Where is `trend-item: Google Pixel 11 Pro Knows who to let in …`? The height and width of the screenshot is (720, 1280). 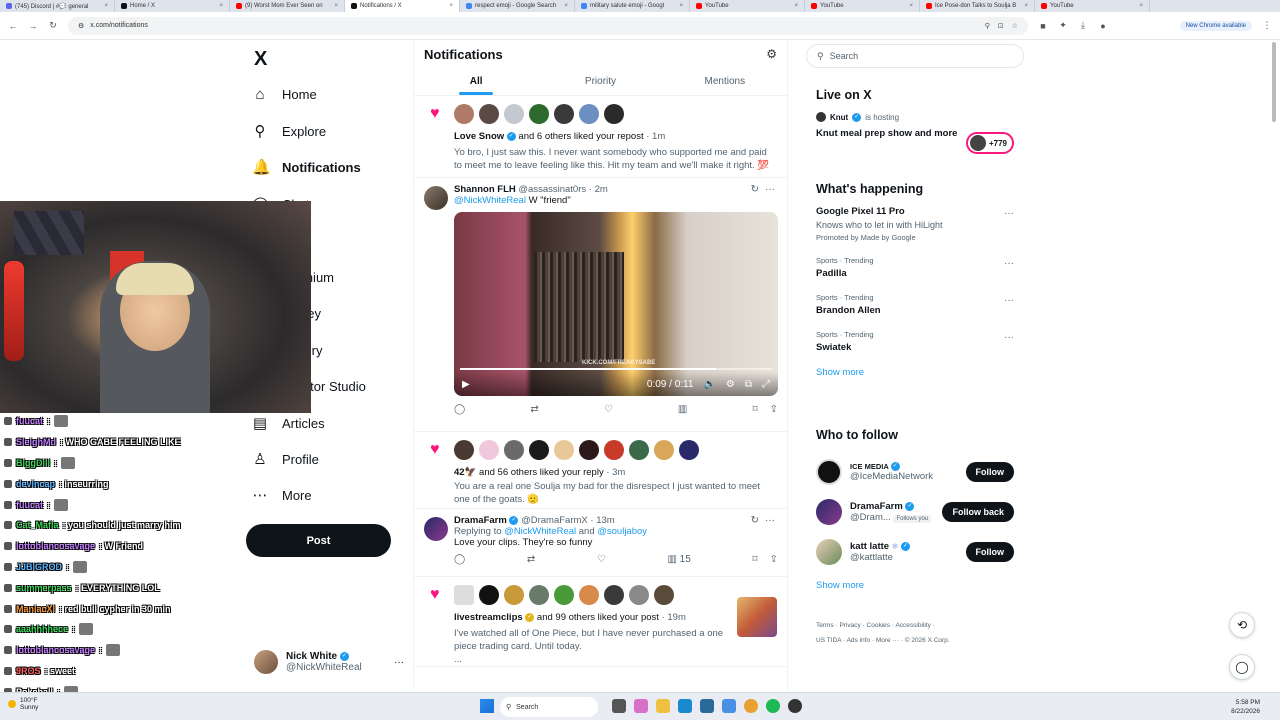
trend-item: Google Pixel 11 Pro Knows who to let in … is located at coordinates (915, 224).